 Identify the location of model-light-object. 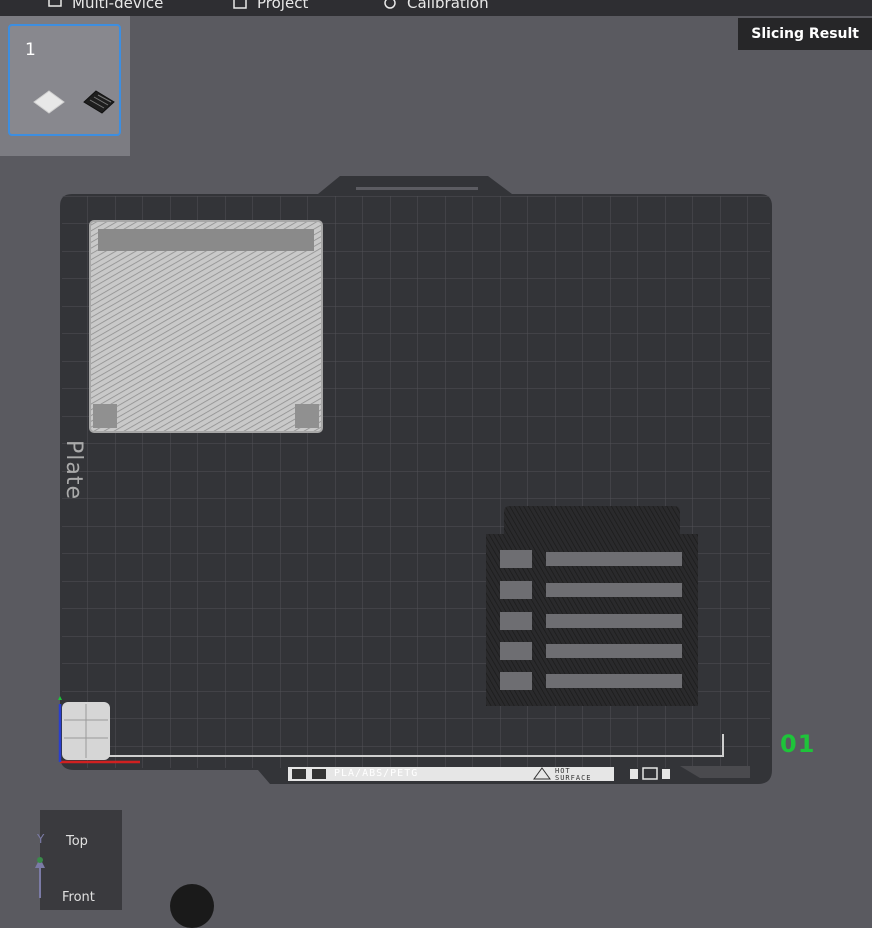
(206, 326).